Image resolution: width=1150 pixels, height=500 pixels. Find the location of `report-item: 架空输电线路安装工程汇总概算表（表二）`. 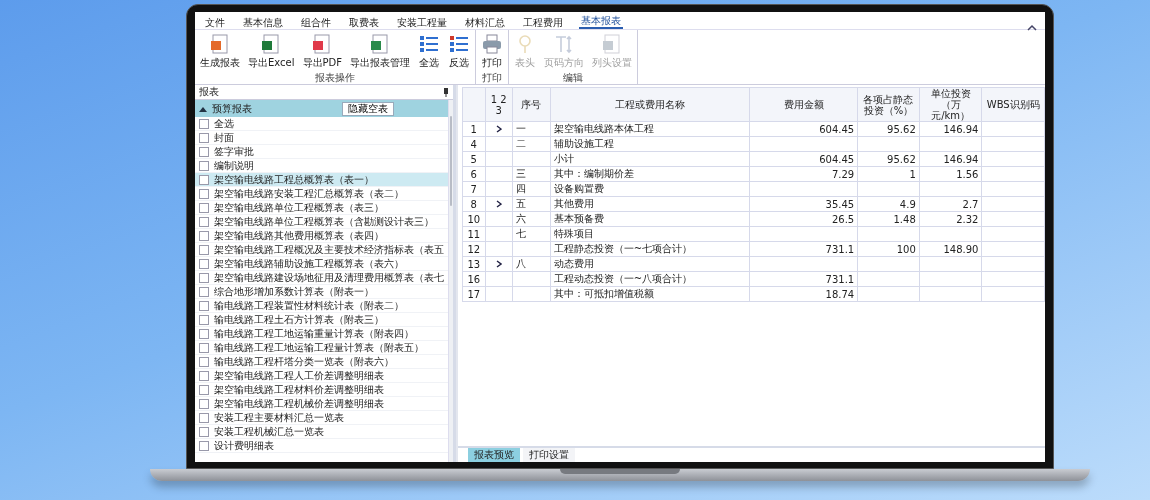

report-item: 架空输电线路安装工程汇总概算表（表二） is located at coordinates (321, 194).